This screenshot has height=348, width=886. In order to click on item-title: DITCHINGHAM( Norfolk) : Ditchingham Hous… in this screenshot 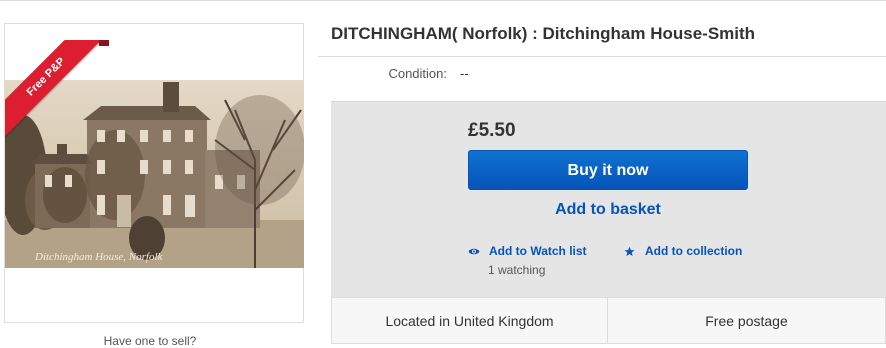, I will do `click(543, 33)`.